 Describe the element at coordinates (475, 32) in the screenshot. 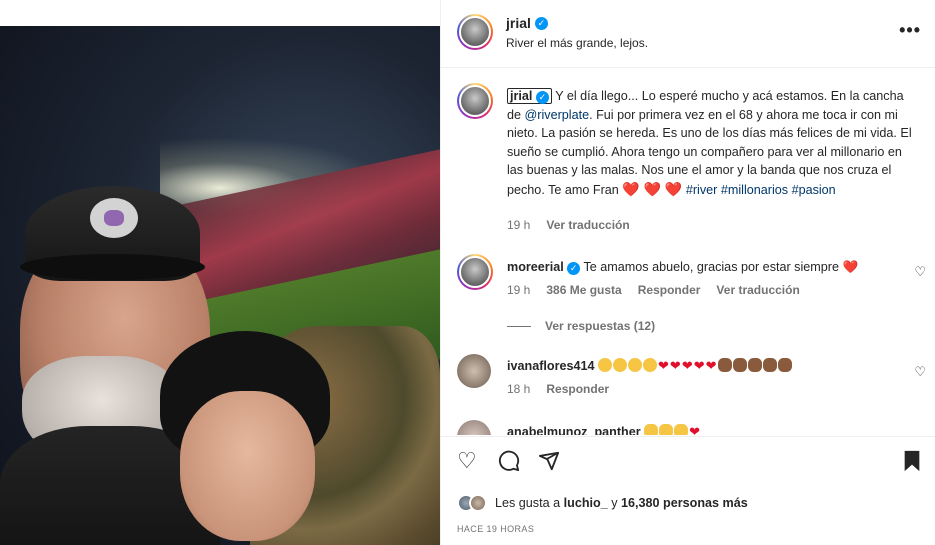

I see `author-avatar` at that location.